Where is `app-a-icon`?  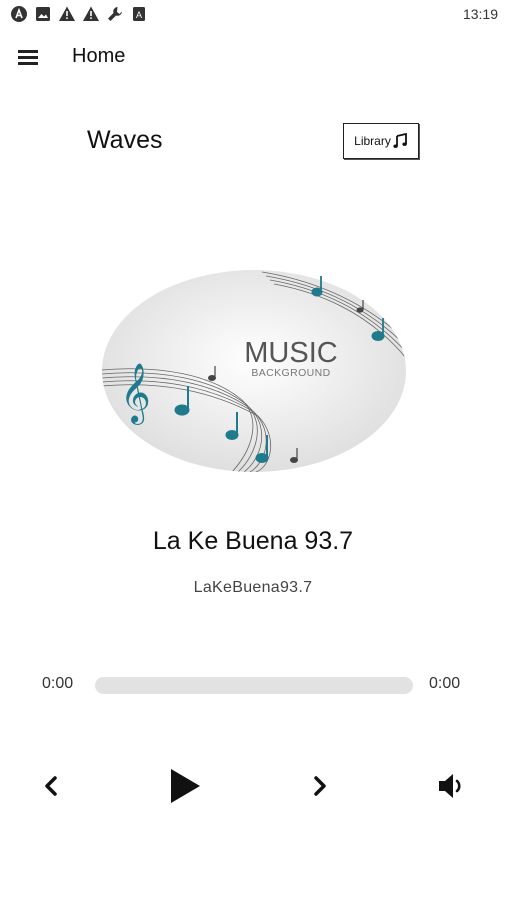 app-a-icon is located at coordinates (19, 14).